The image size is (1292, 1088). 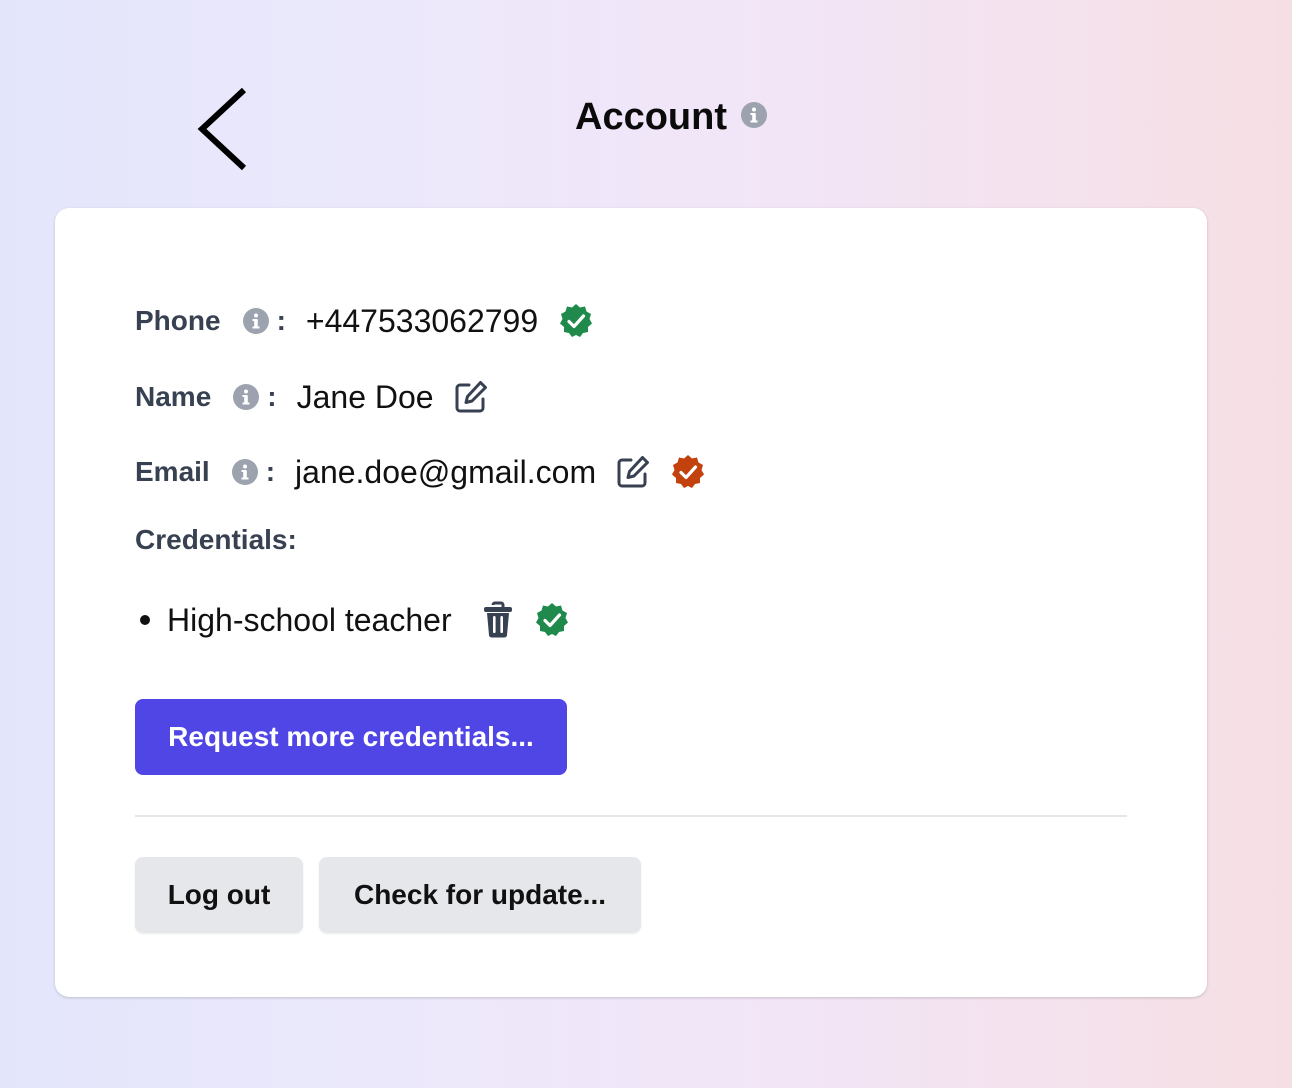 What do you see at coordinates (255, 321) in the screenshot?
I see `phone-info-icon` at bounding box center [255, 321].